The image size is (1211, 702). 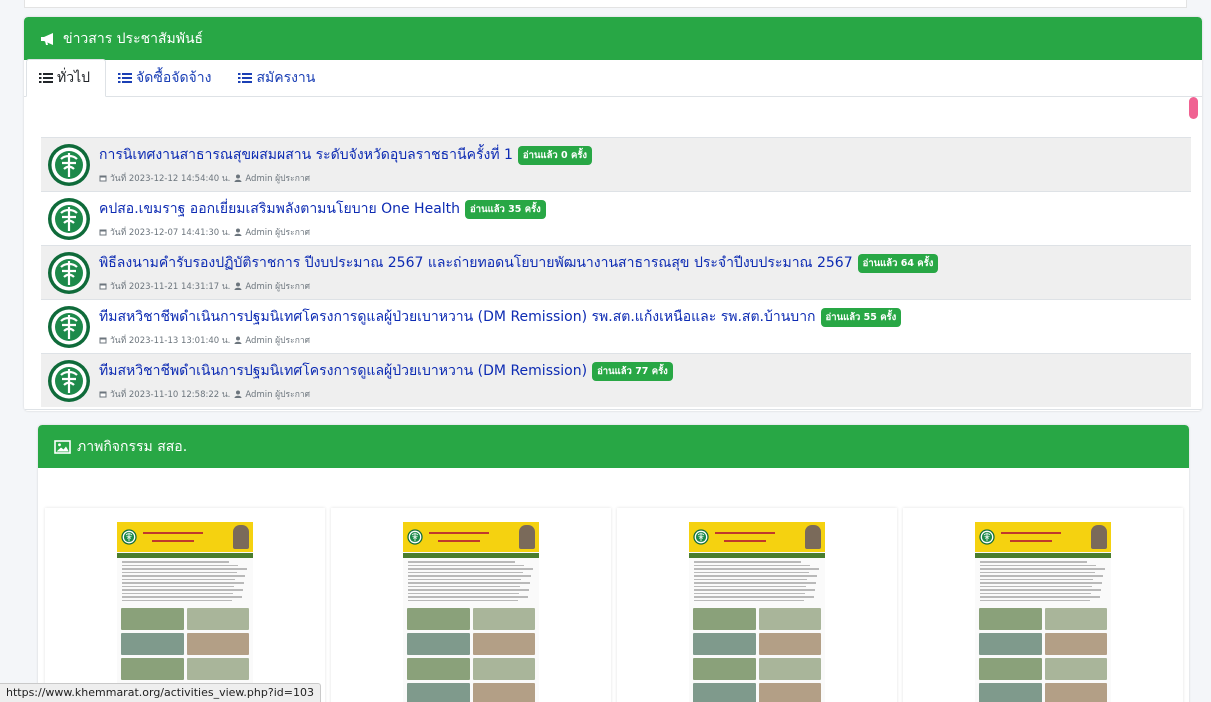 I want to click on news-date: วันที่ 2023-12-12 14:54:40 น., so click(x=170, y=179).